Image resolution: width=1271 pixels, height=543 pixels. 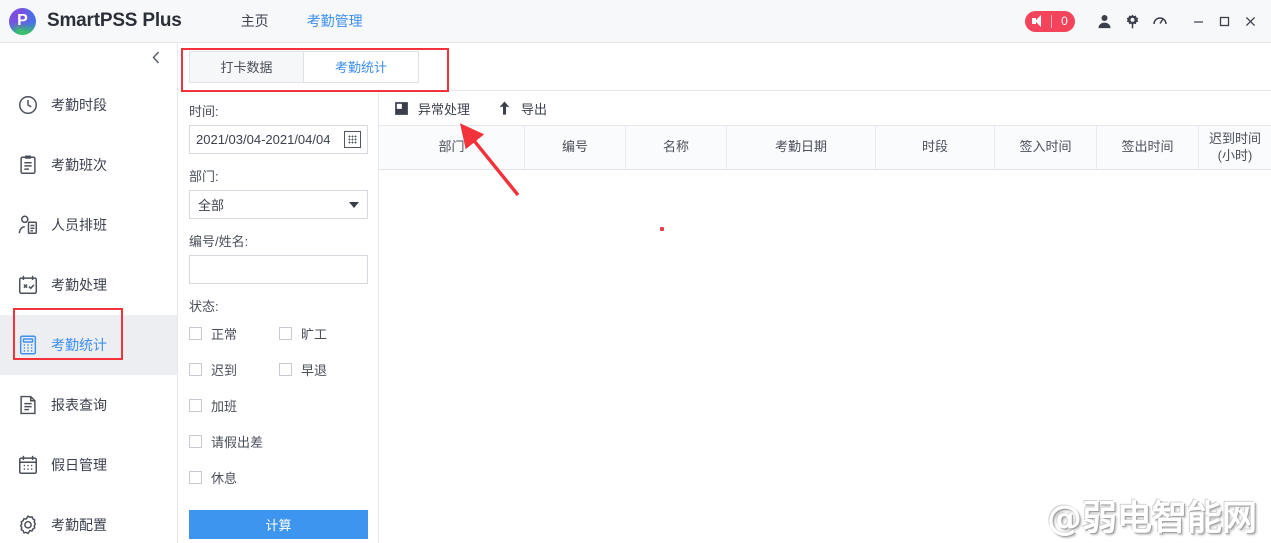 What do you see at coordinates (278, 317) in the screenshot?
I see `filter-panel: 时间: 2021/03/04-2021/04/04 部门: 全部 编号/姓名:` at bounding box center [278, 317].